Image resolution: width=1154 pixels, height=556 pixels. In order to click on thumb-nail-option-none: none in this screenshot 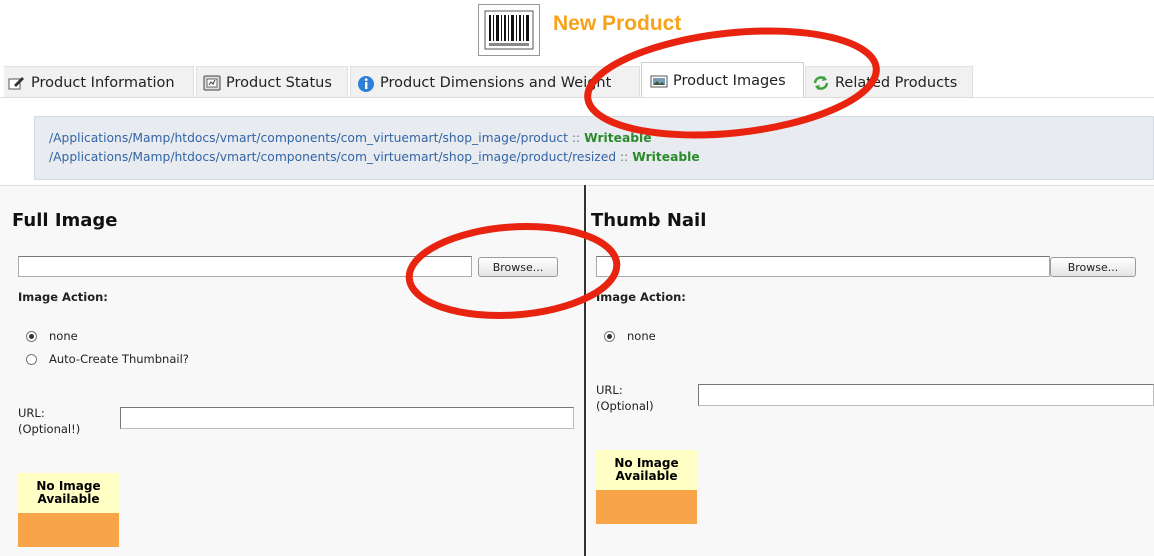, I will do `click(630, 336)`.